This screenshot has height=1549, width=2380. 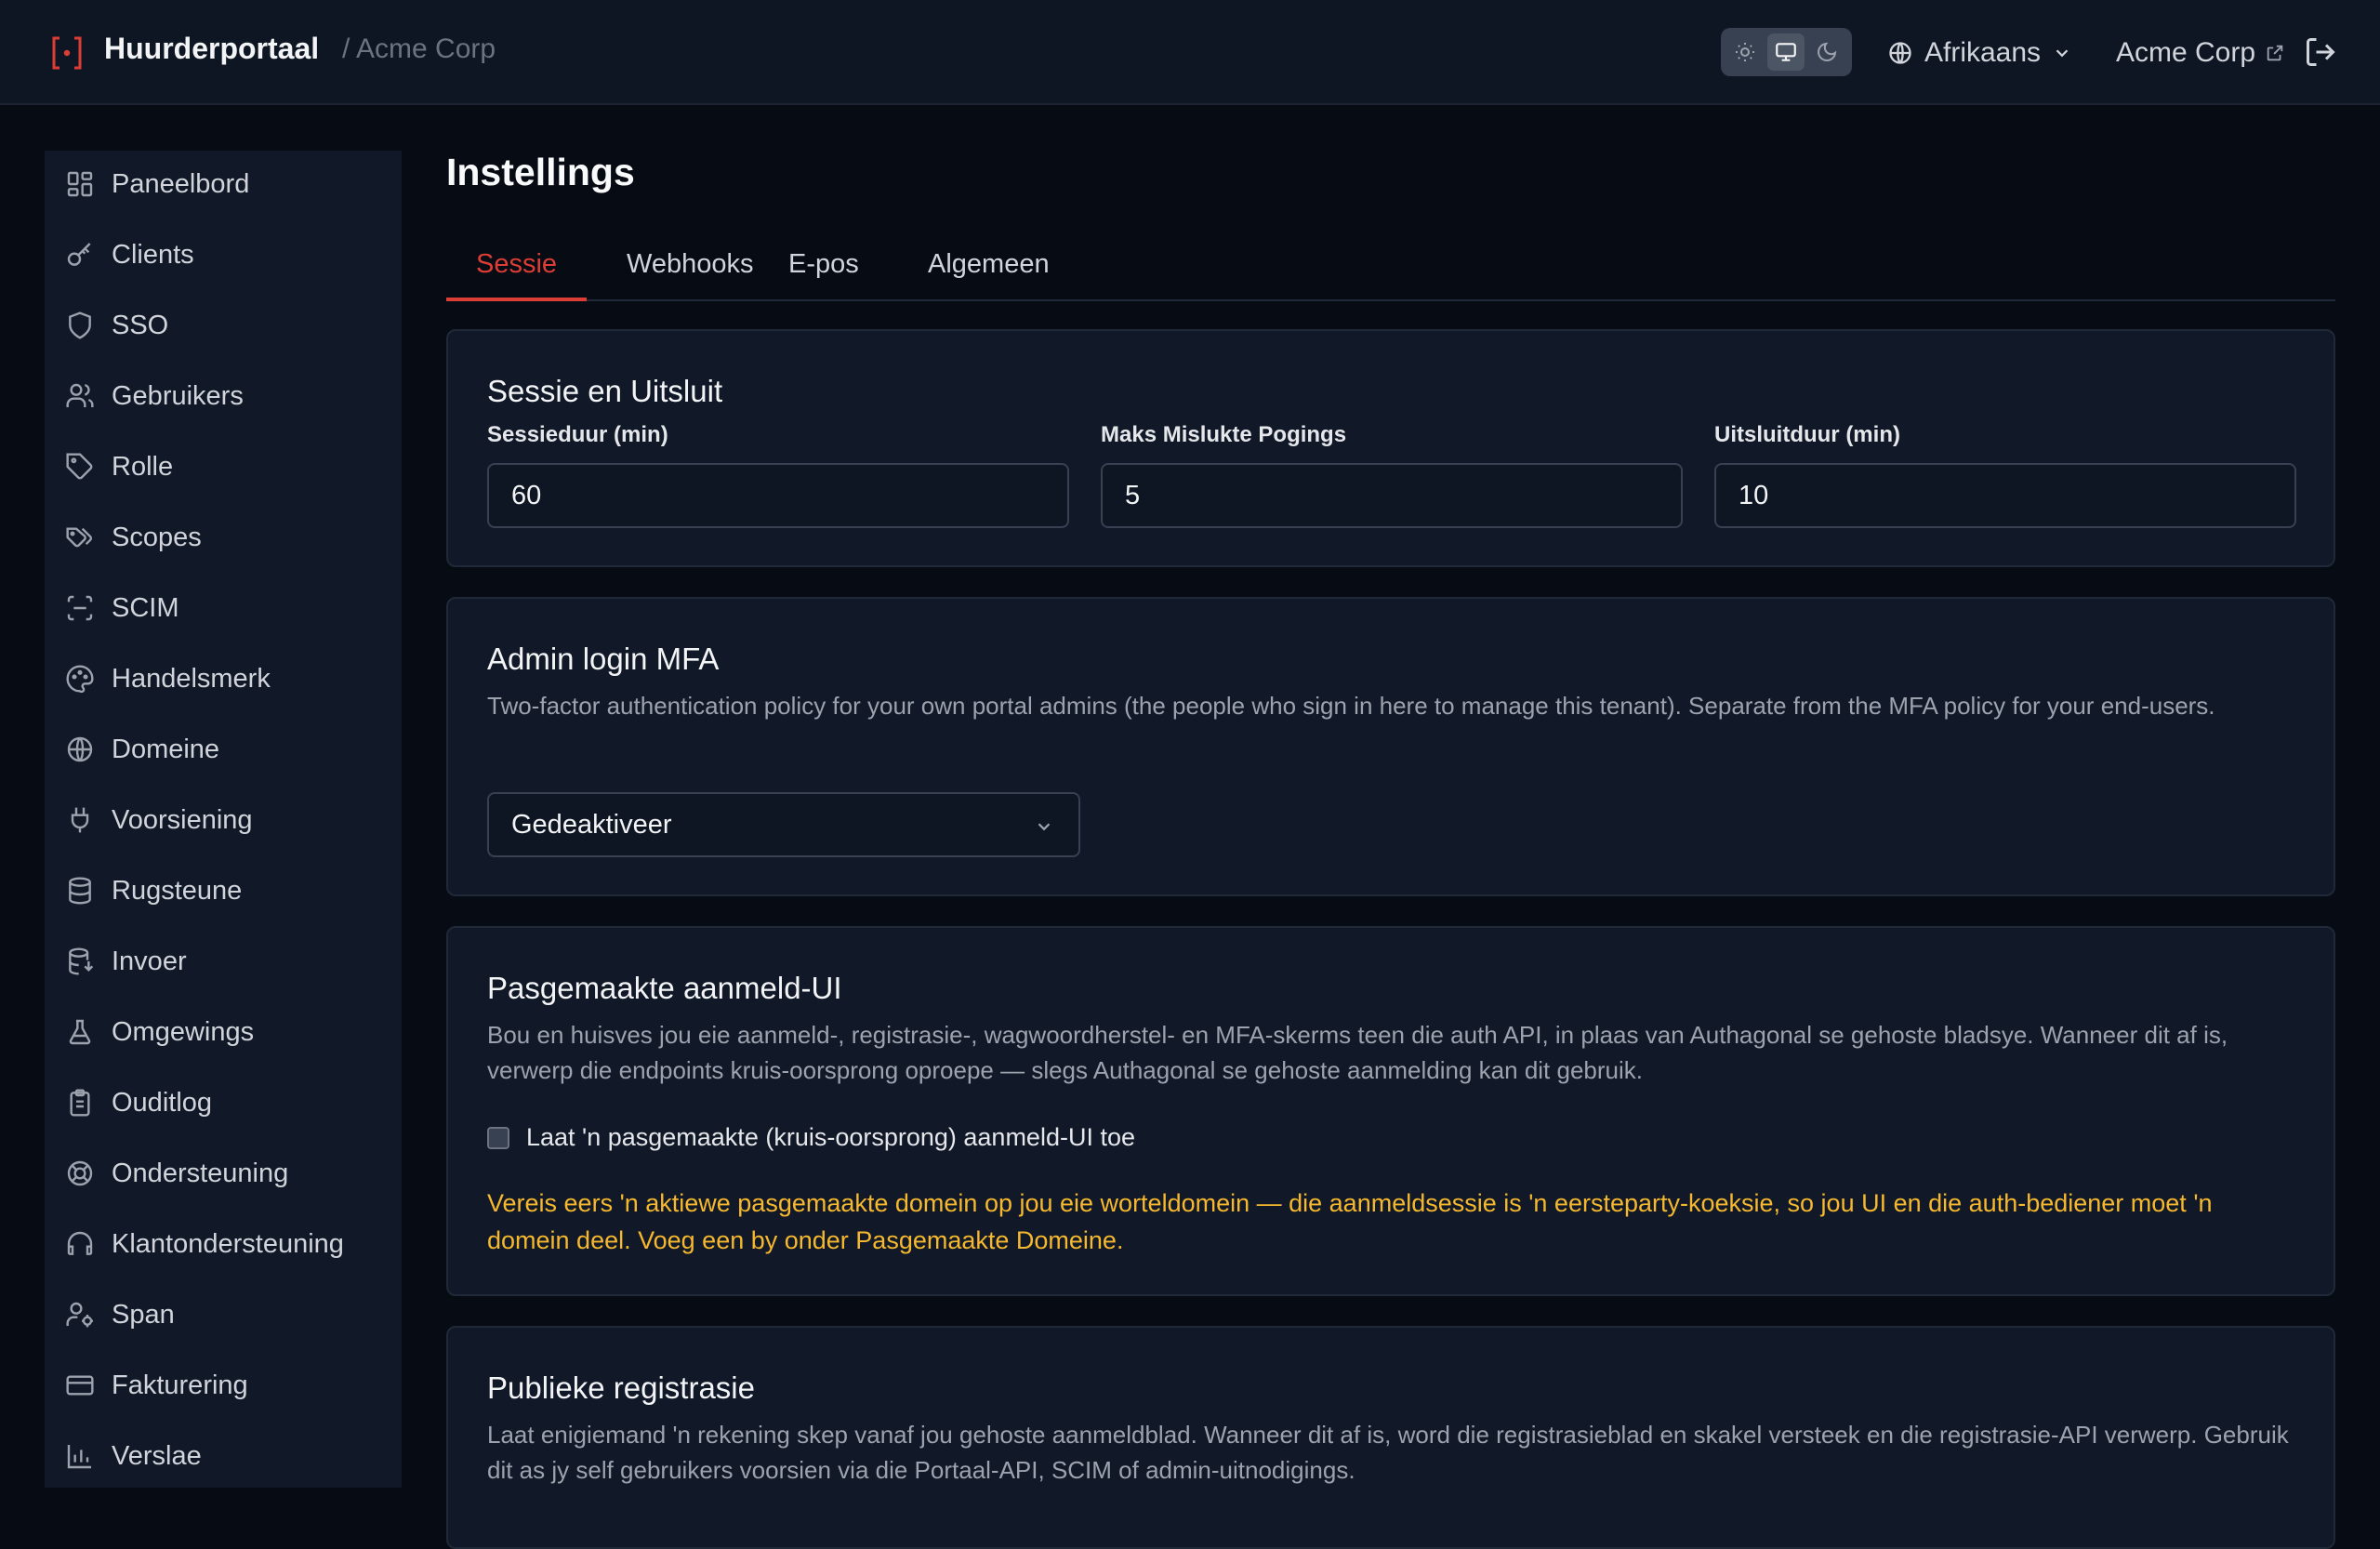 I want to click on sidebar-item-dashboard: Paneelbord, so click(x=223, y=184).